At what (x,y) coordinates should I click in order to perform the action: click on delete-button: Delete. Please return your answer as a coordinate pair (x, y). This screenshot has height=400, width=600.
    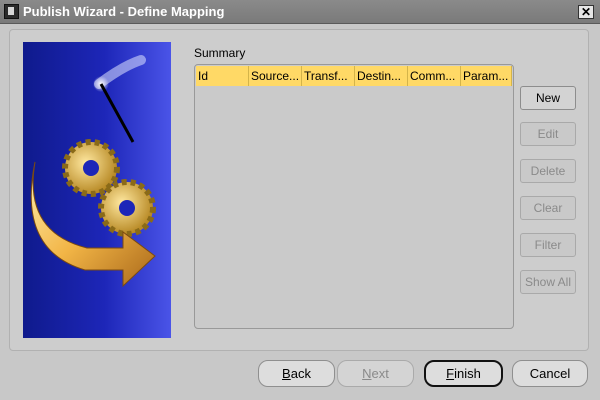
    Looking at the image, I should click on (548, 171).